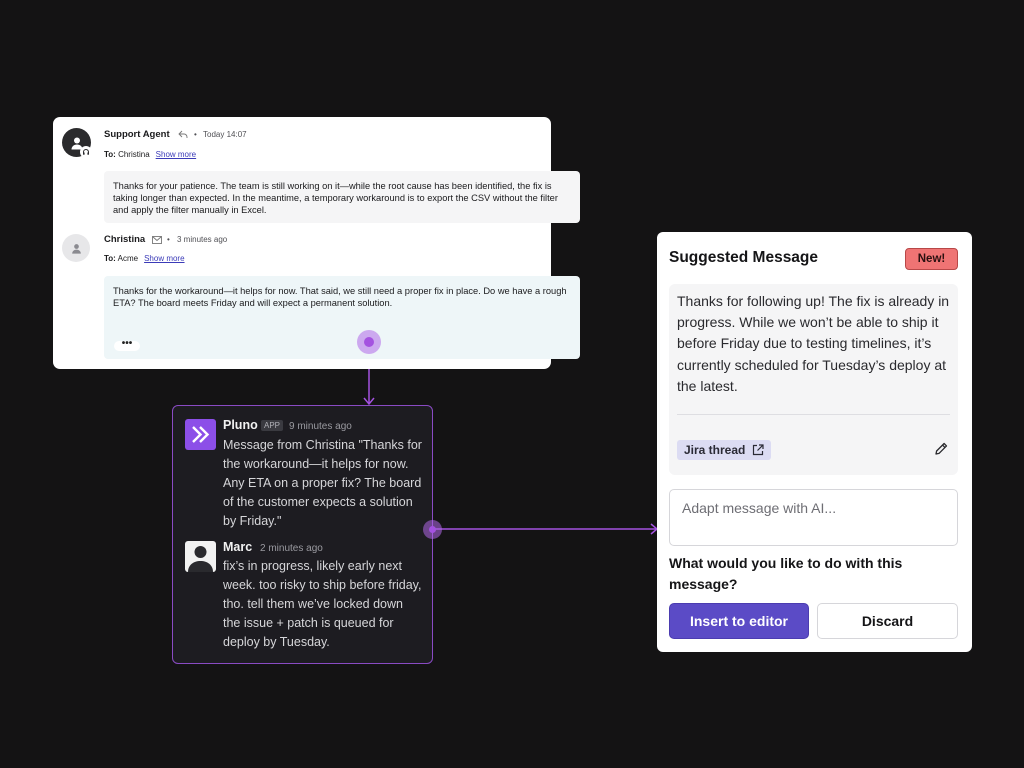 This screenshot has width=1024, height=768. I want to click on divider, so click(813, 414).